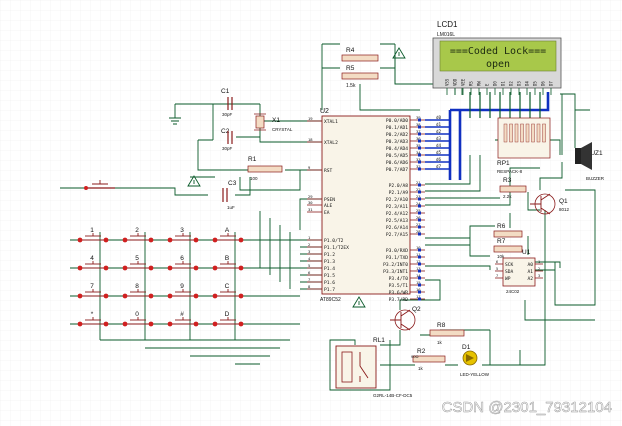 Image resolution: width=622 pixels, height=426 pixels. What do you see at coordinates (227, 230) in the screenshot?
I see `keypad-key-label: A` at bounding box center [227, 230].